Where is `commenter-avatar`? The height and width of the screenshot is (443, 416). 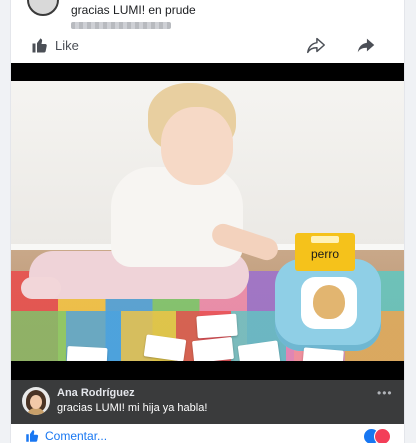
commenter-avatar is located at coordinates (36, 401).